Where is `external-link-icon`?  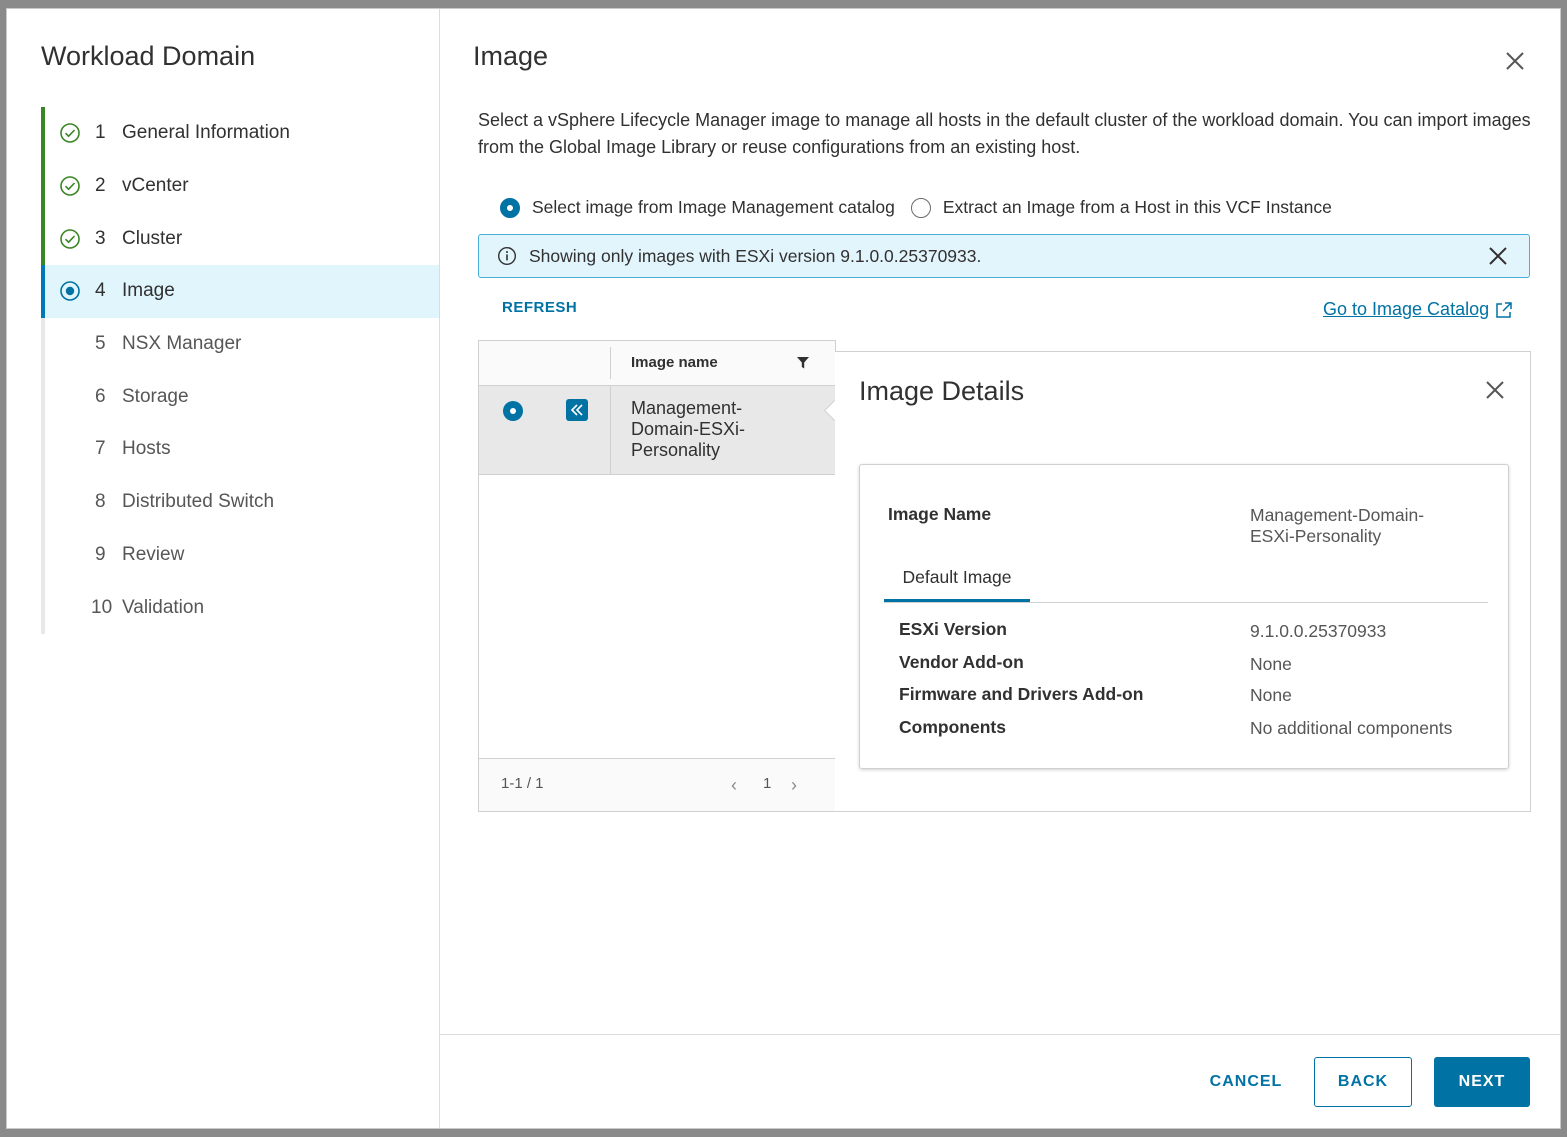 external-link-icon is located at coordinates (1504, 309).